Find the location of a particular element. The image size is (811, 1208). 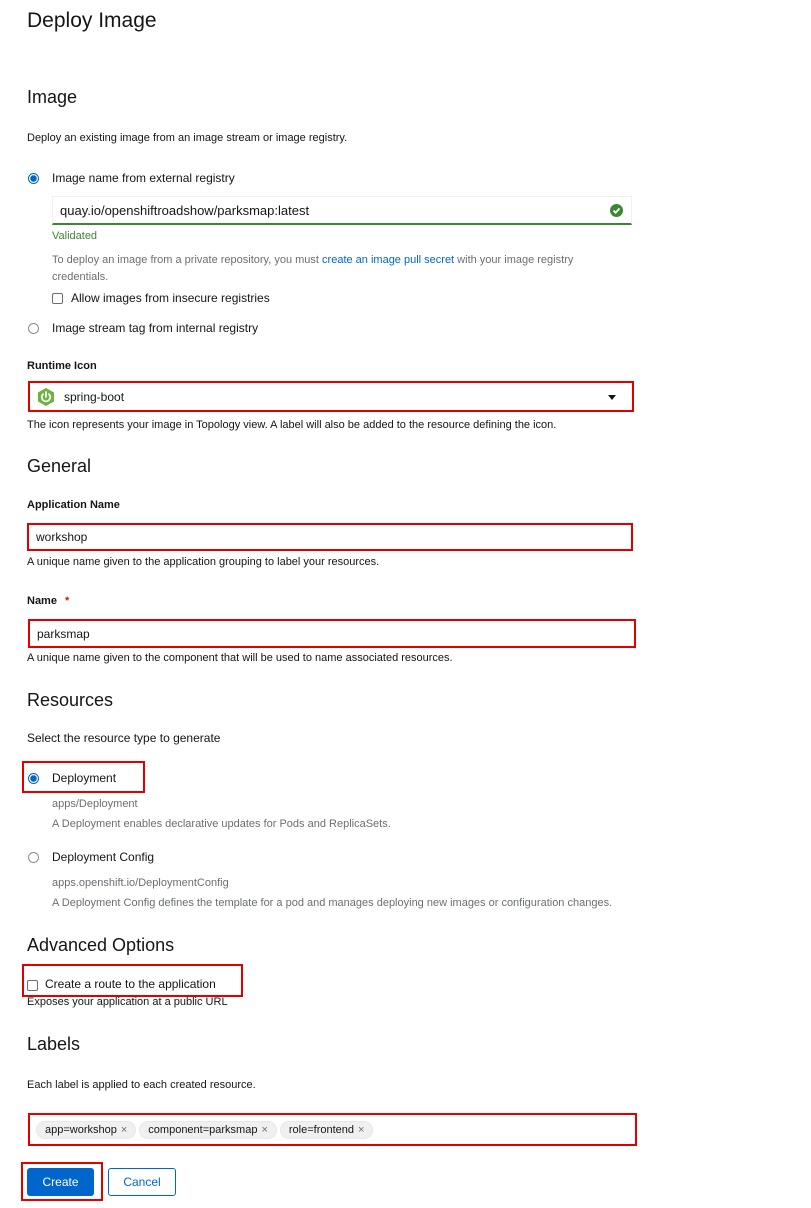

radio-deployment: Deployment is located at coordinates (72, 778).